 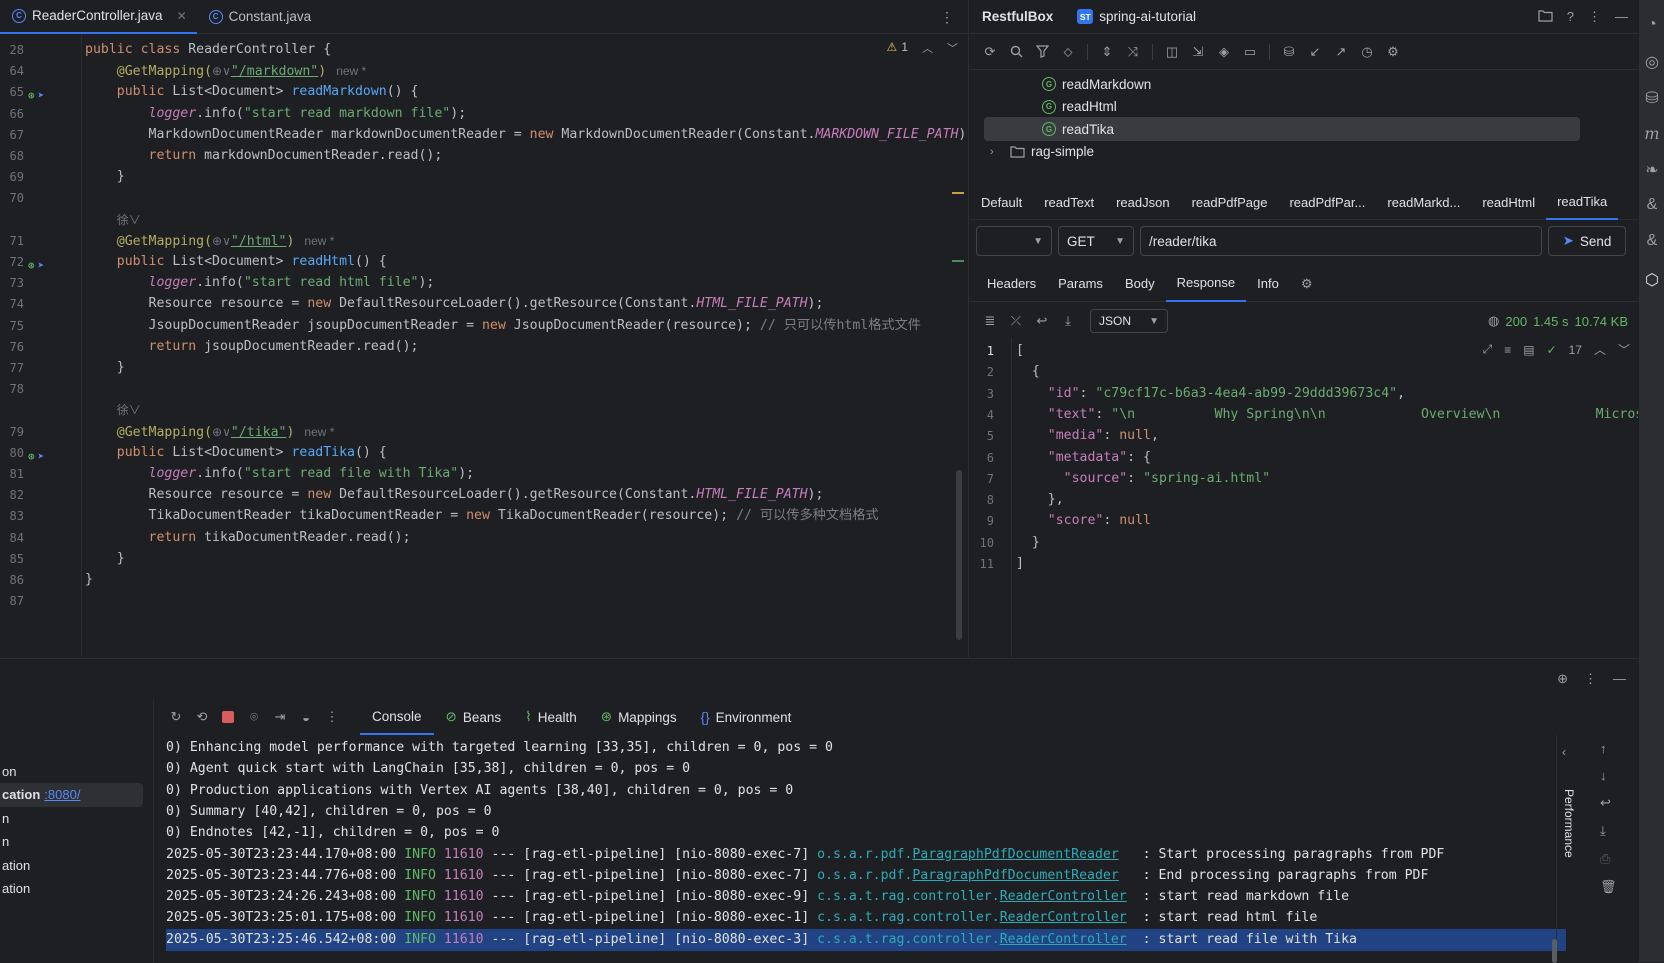 What do you see at coordinates (1587, 241) in the screenshot?
I see `send-button: ➤ Send` at bounding box center [1587, 241].